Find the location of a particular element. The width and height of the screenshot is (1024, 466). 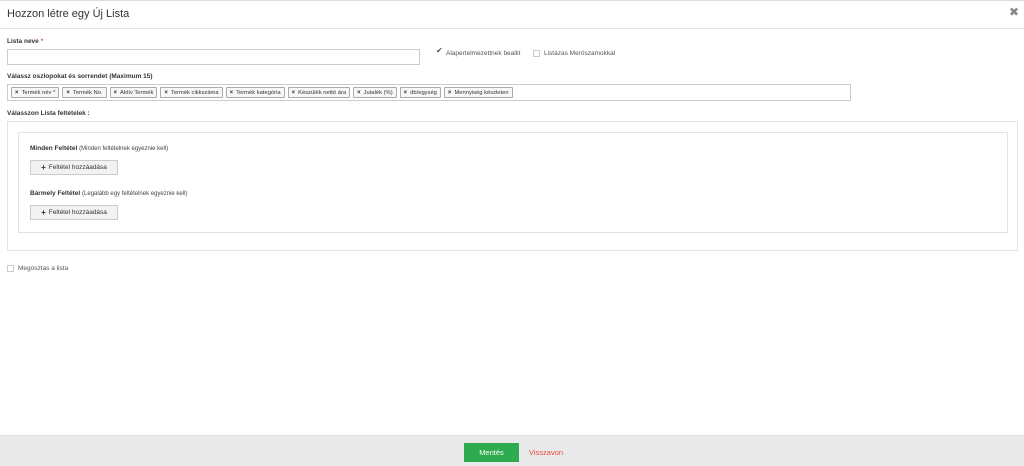

meters-checkbox-box is located at coordinates (536, 53).